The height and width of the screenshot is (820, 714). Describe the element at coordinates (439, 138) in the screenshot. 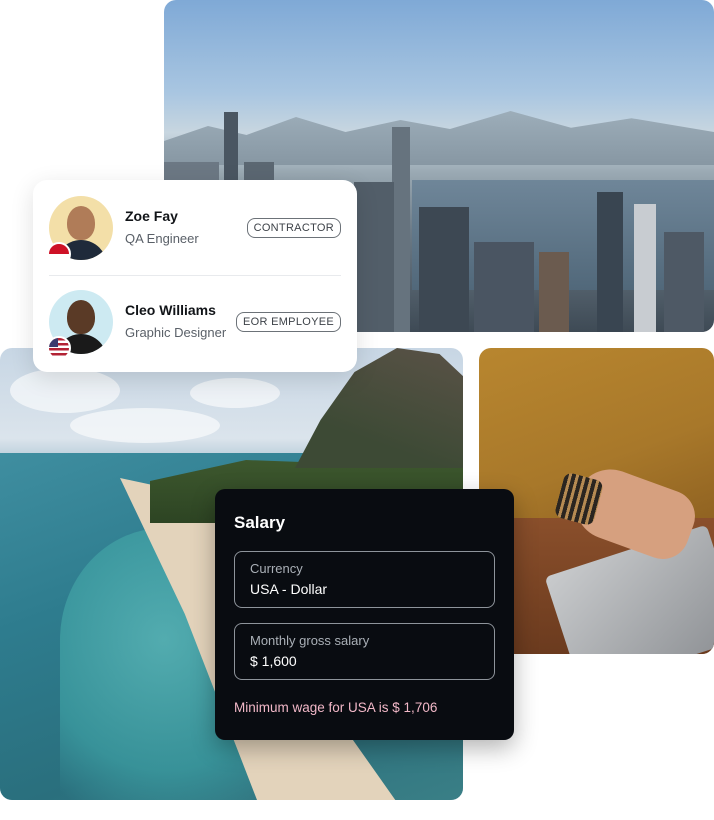

I see `mountain-range` at that location.